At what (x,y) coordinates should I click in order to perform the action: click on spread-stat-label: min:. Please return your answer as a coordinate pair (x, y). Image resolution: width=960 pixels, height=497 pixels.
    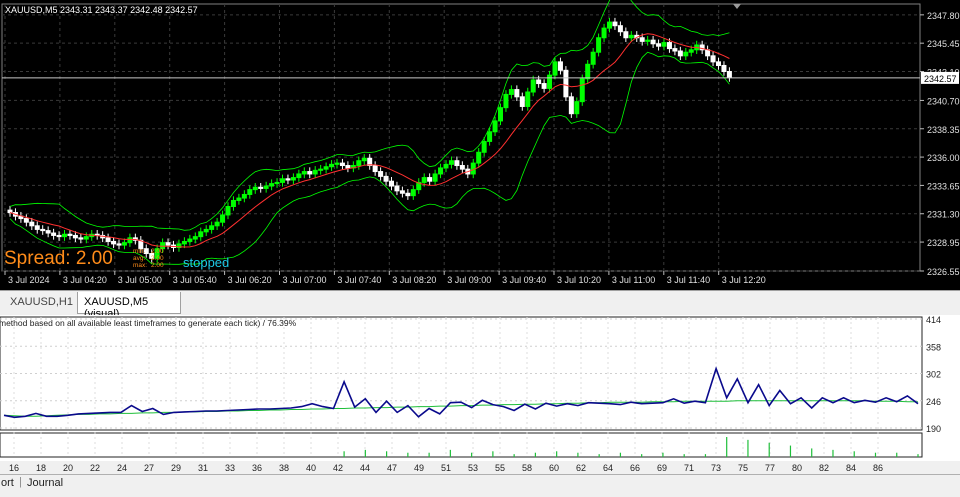
    Looking at the image, I should click on (139, 251).